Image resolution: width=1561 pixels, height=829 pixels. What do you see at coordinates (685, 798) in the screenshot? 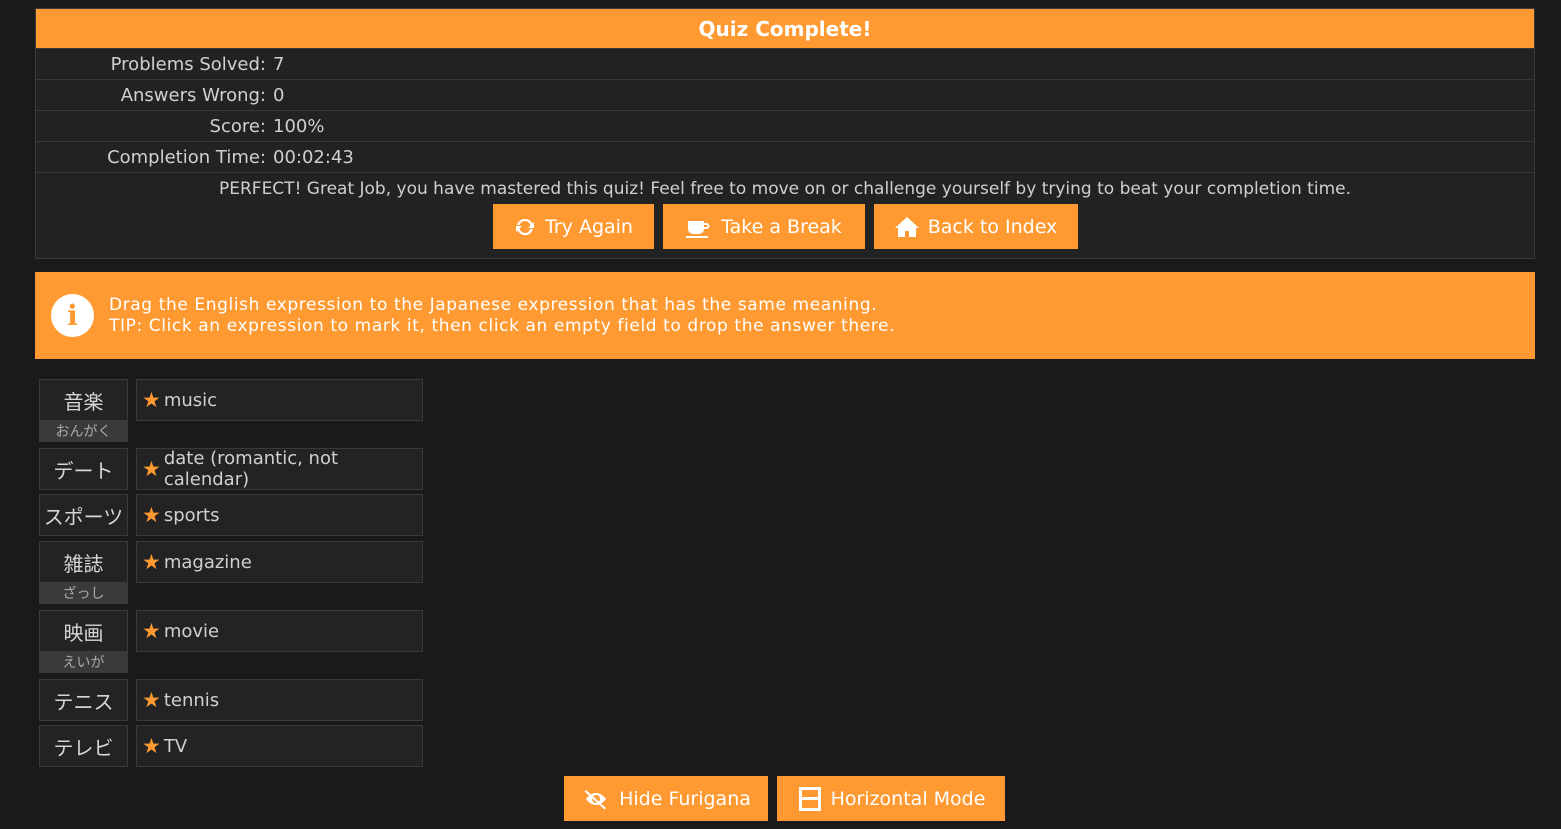
I see `hide-furigana-label: Hide Furigana` at bounding box center [685, 798].